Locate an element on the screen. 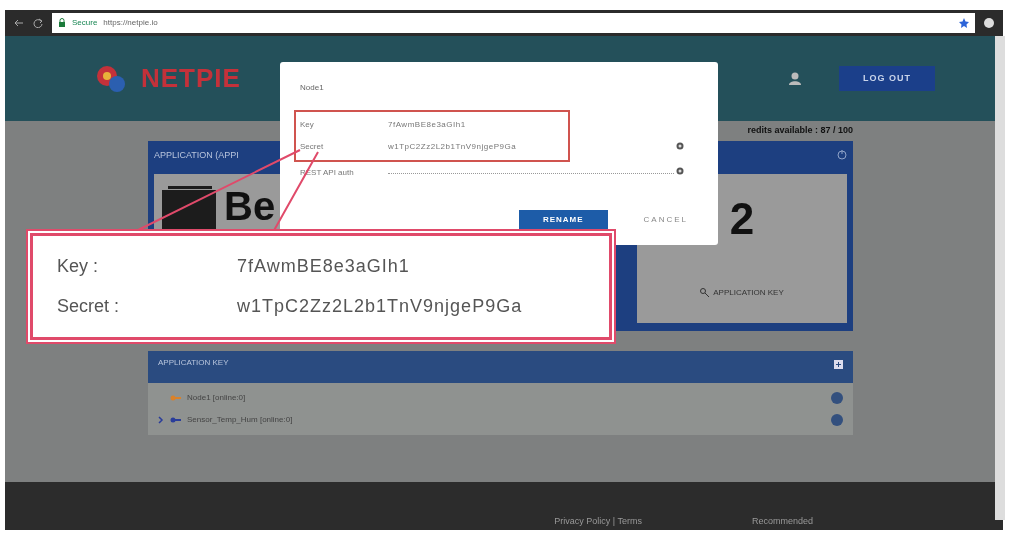  url-text: https://netpie.io is located at coordinates (130, 23).